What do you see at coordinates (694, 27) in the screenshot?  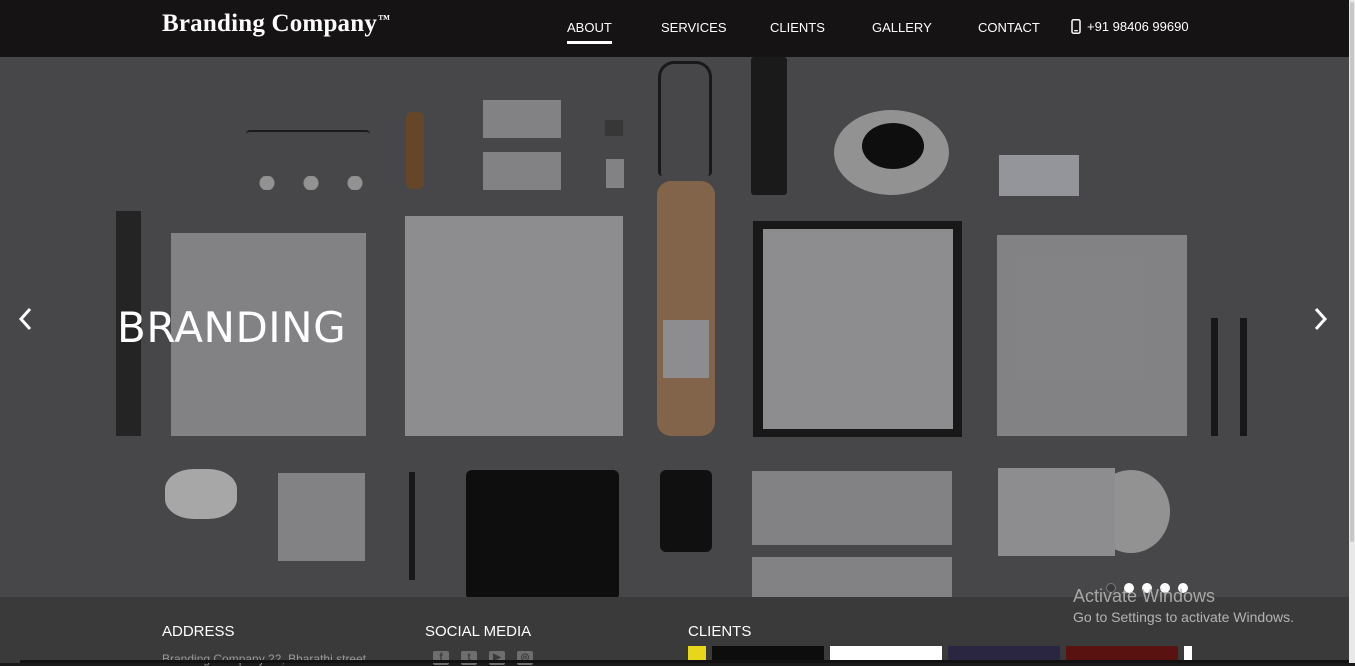 I see `nav-services: SERVICES` at bounding box center [694, 27].